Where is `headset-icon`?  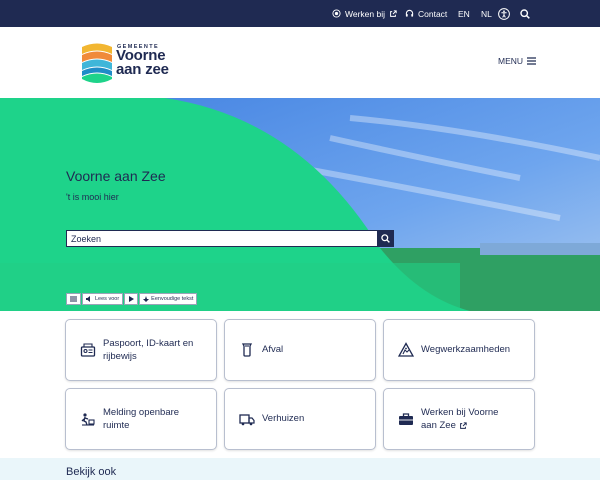
headset-icon is located at coordinates (409, 13).